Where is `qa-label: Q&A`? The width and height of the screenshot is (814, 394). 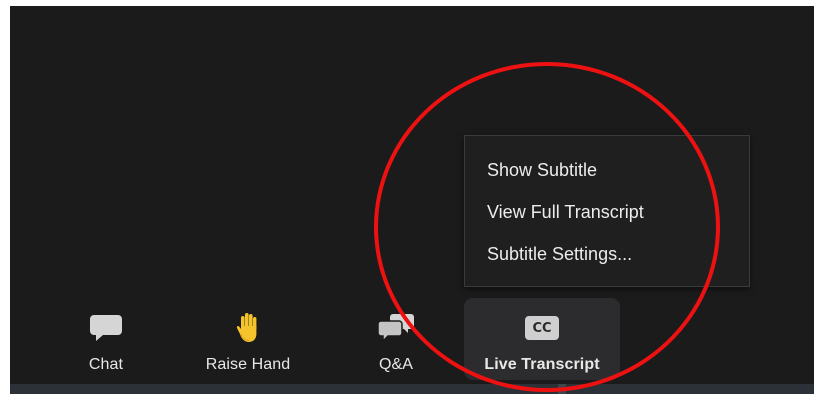 qa-label: Q&A is located at coordinates (396, 364).